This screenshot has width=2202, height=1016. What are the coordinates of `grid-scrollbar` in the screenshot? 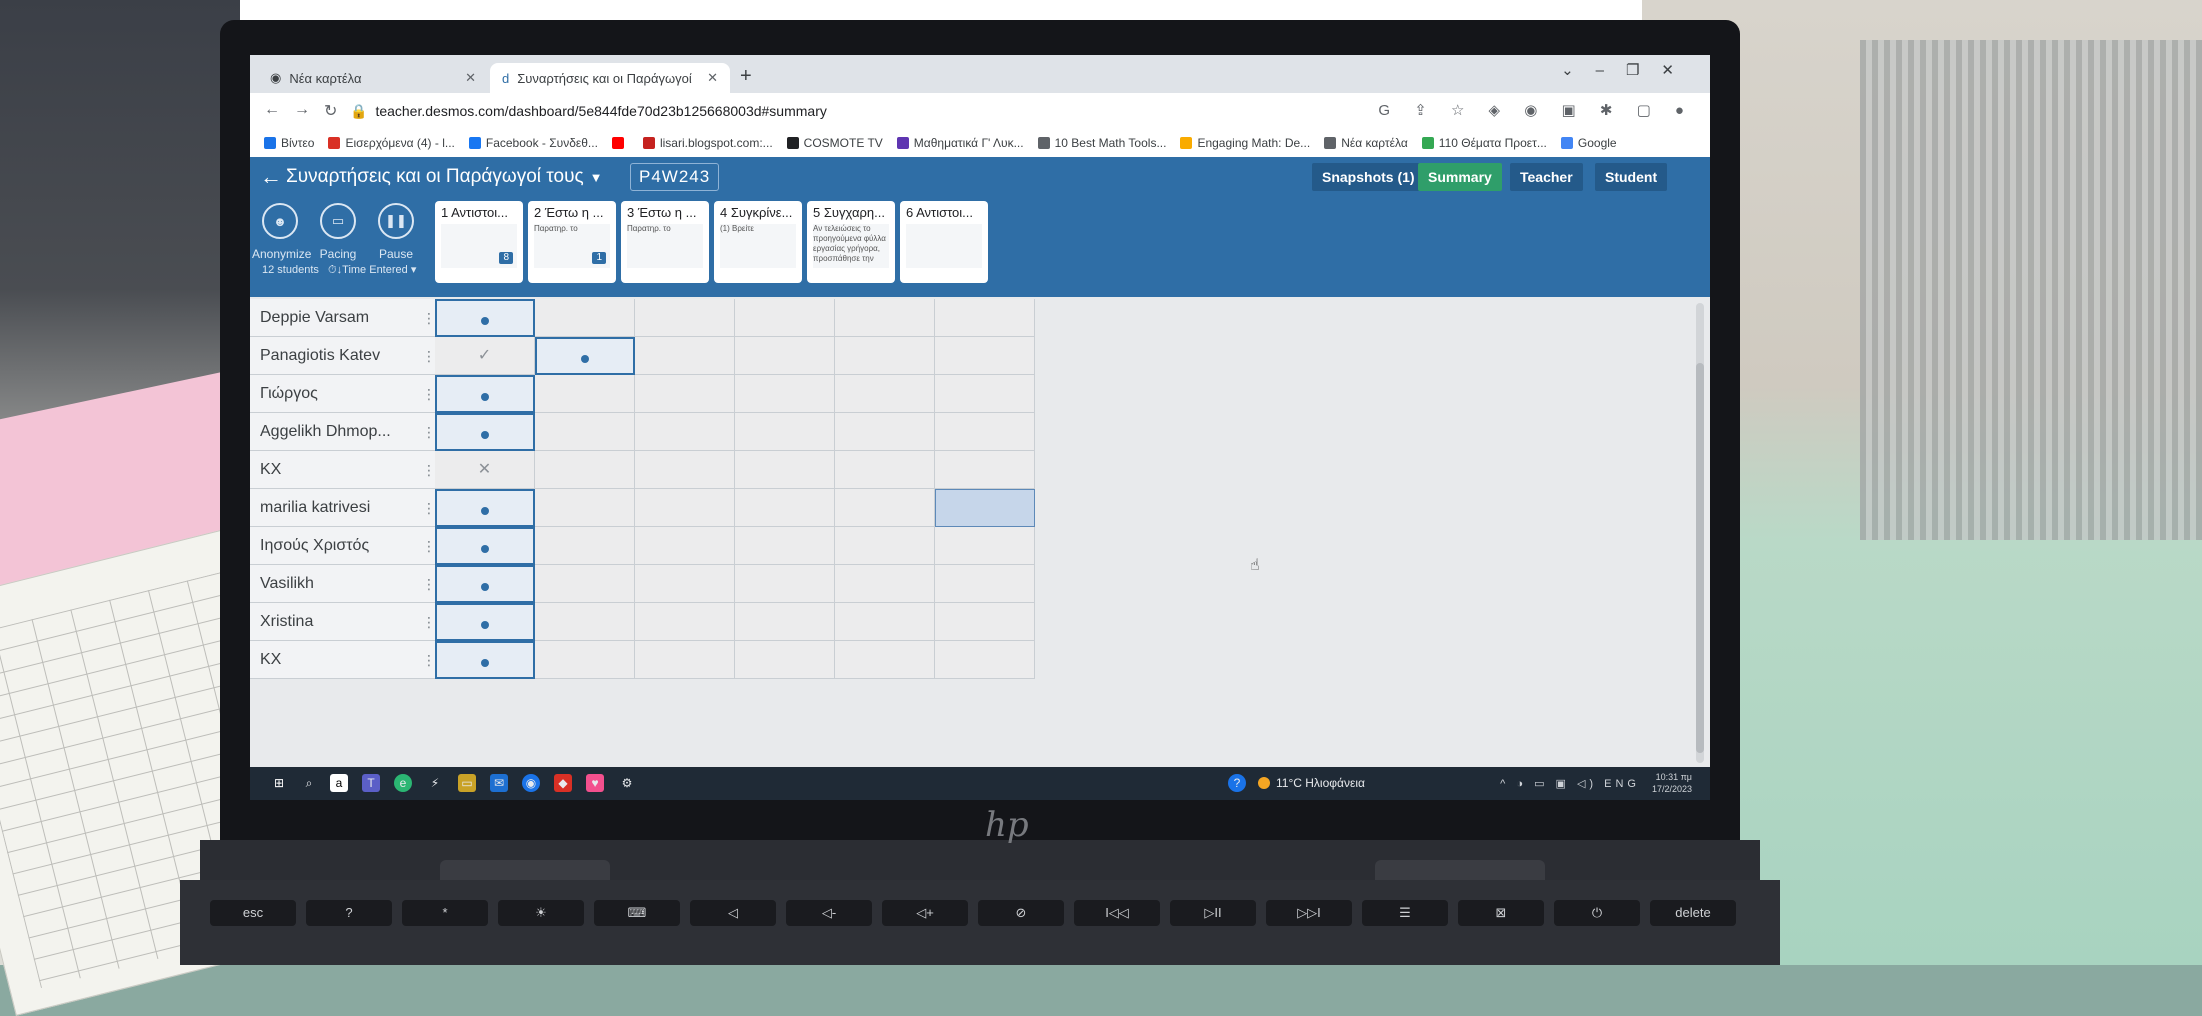 It's located at (1700, 533).